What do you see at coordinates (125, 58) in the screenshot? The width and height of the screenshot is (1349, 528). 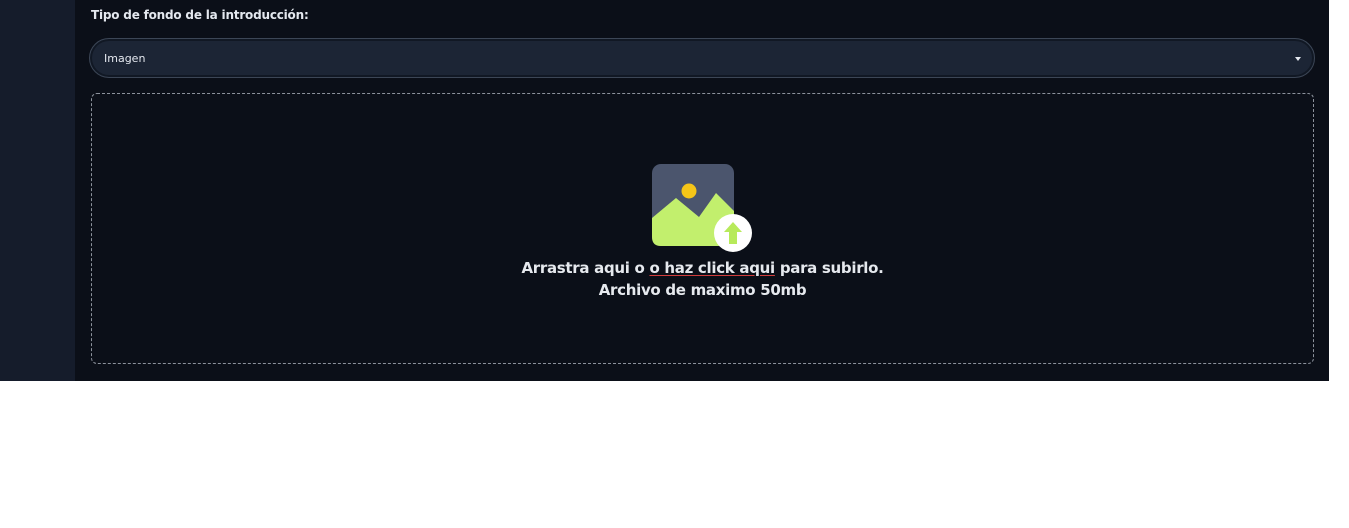 I see `background-type-select-value: Imagen` at bounding box center [125, 58].